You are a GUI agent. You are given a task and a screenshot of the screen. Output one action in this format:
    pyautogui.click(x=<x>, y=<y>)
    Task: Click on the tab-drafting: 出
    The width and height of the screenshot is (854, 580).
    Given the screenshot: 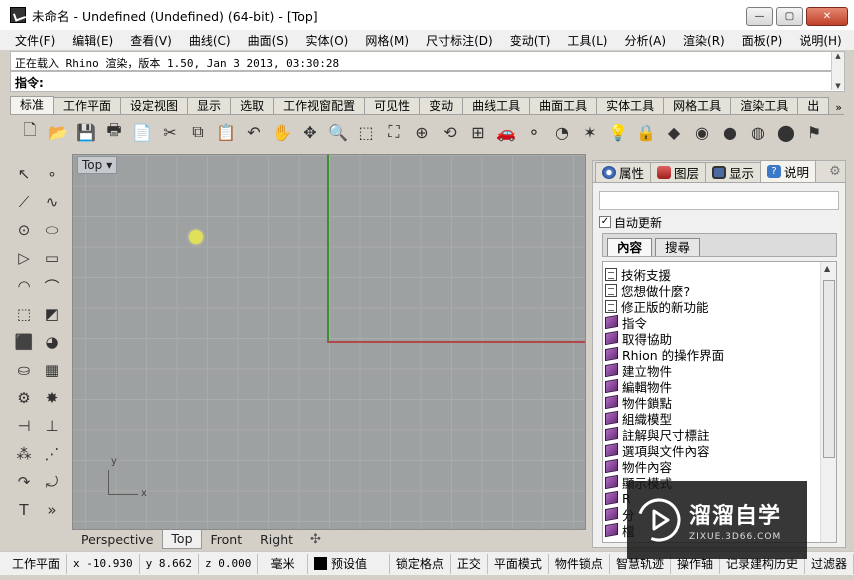 What is the action you would take?
    pyautogui.click(x=813, y=105)
    